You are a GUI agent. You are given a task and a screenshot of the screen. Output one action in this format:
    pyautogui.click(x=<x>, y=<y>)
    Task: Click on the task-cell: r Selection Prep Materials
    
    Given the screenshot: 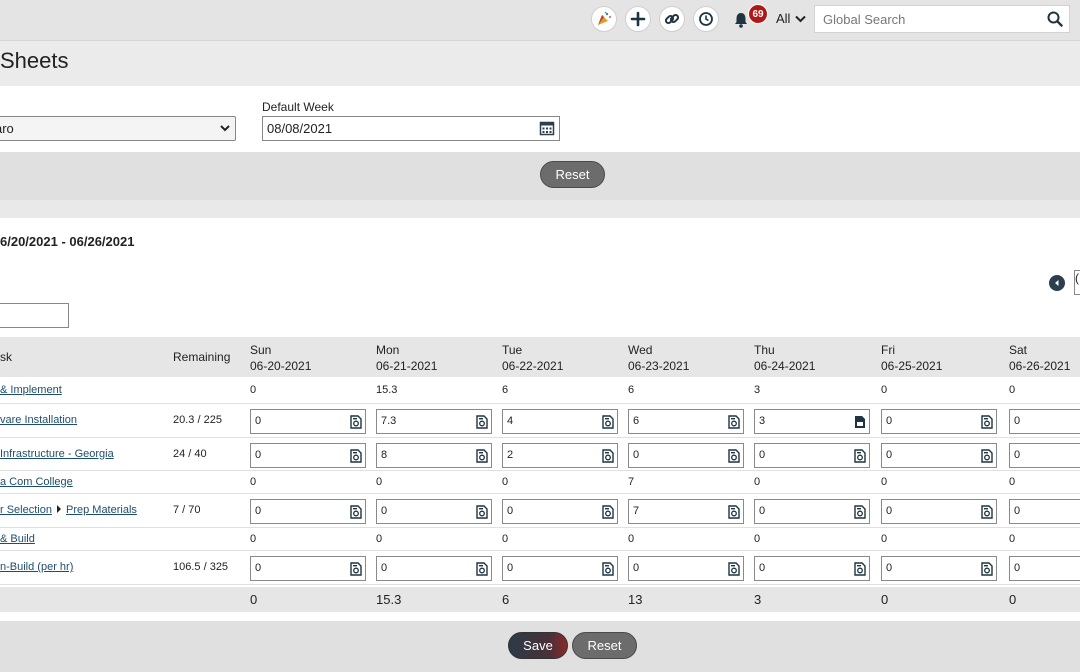 What is the action you would take?
    pyautogui.click(x=68, y=510)
    